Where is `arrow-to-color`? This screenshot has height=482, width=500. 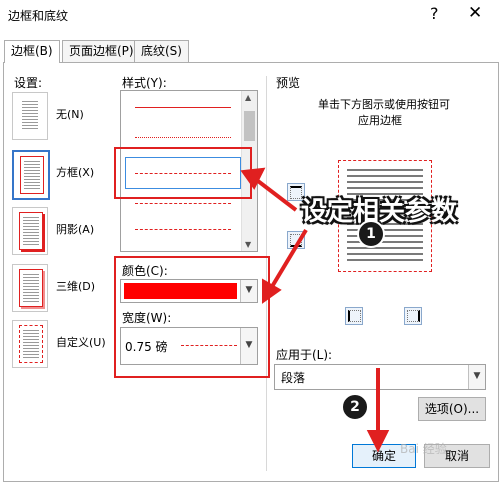
arrow-to-color is located at coordinates (288, 260).